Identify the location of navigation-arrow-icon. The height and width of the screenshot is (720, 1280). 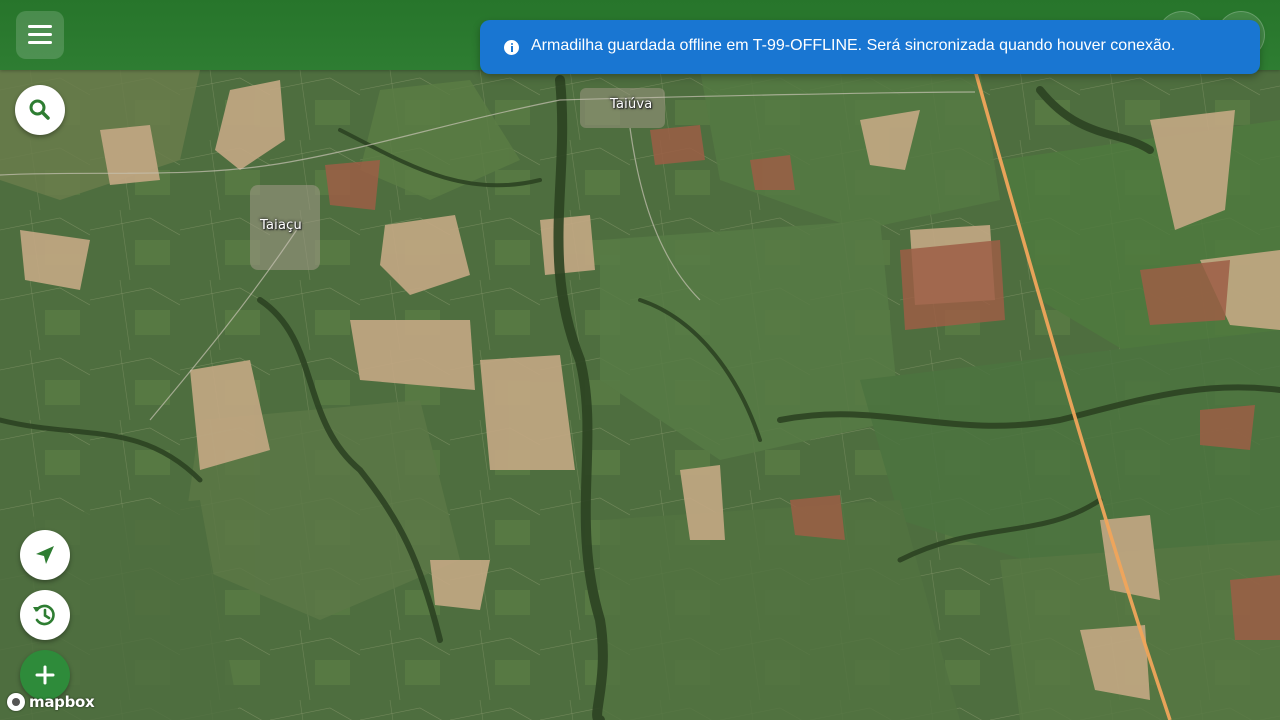
(45, 555).